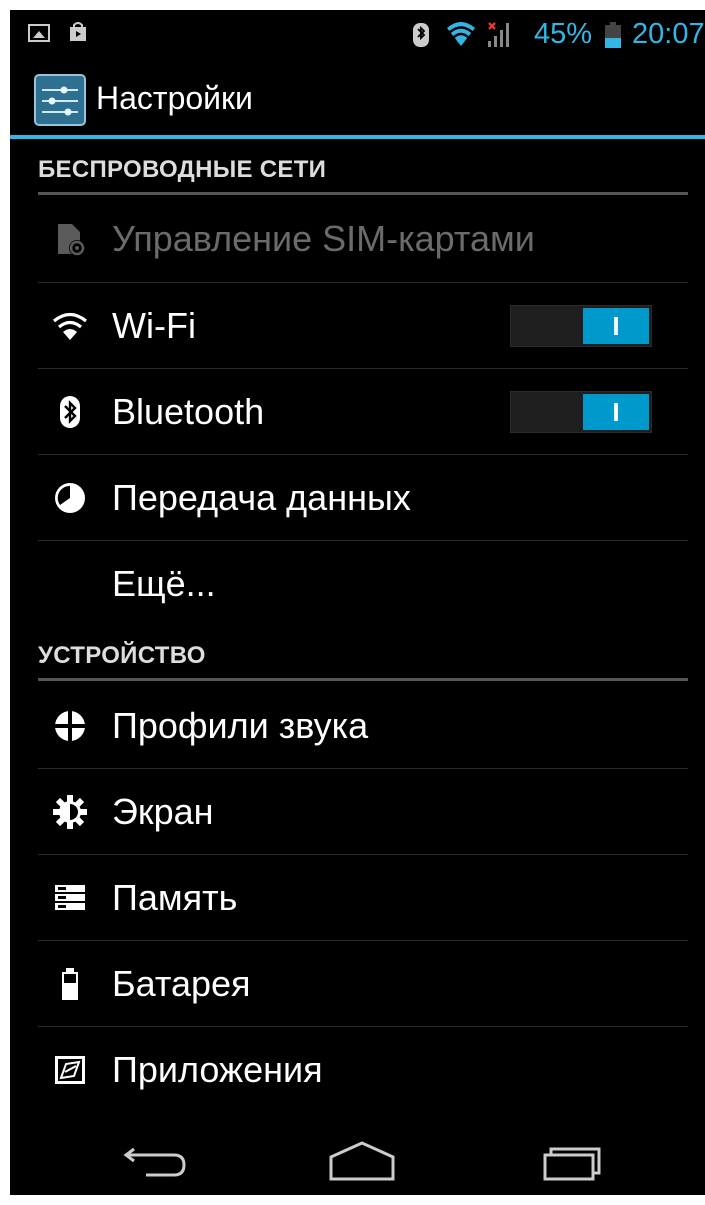 This screenshot has height=1205, width=705. What do you see at coordinates (363, 412) in the screenshot?
I see `settings-item-bluetooth: Bluetooth I` at bounding box center [363, 412].